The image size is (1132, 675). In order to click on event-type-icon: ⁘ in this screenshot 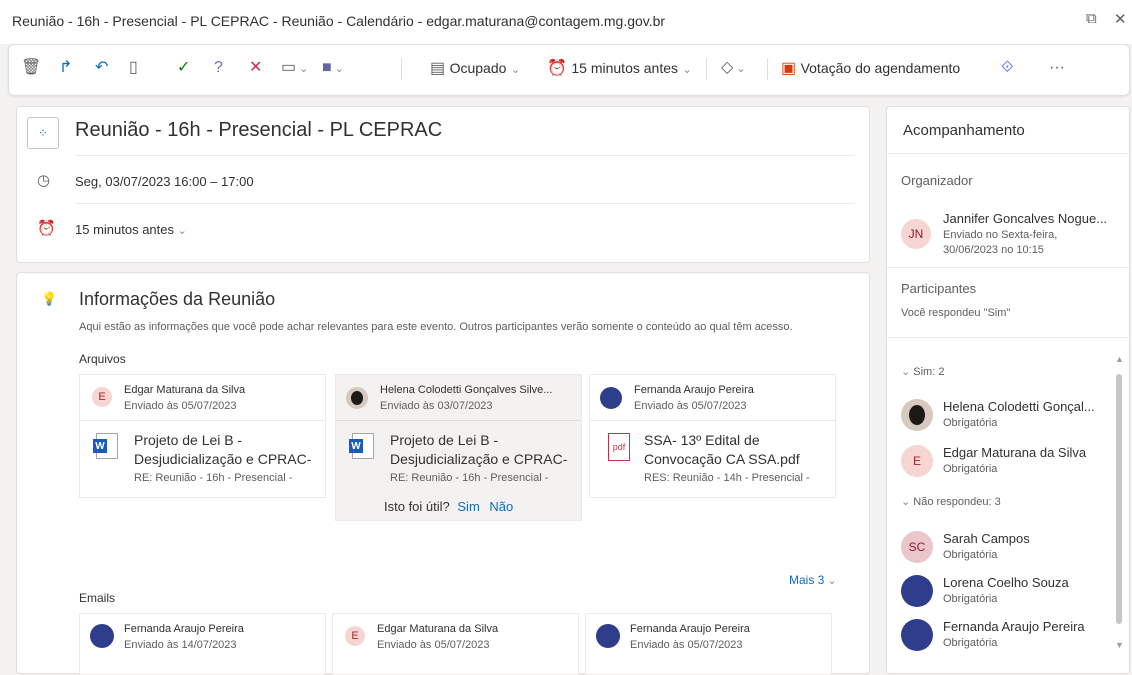, I will do `click(43, 133)`.